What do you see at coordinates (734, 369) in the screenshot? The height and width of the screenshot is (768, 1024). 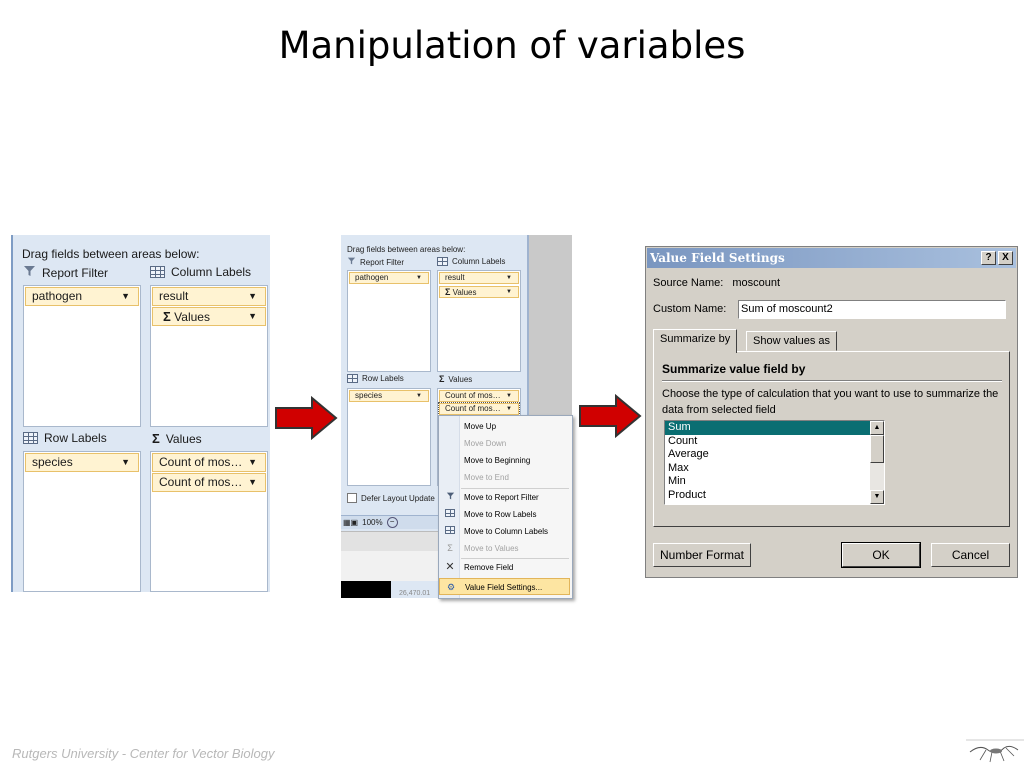 I see `group-title: Summarize value field by` at bounding box center [734, 369].